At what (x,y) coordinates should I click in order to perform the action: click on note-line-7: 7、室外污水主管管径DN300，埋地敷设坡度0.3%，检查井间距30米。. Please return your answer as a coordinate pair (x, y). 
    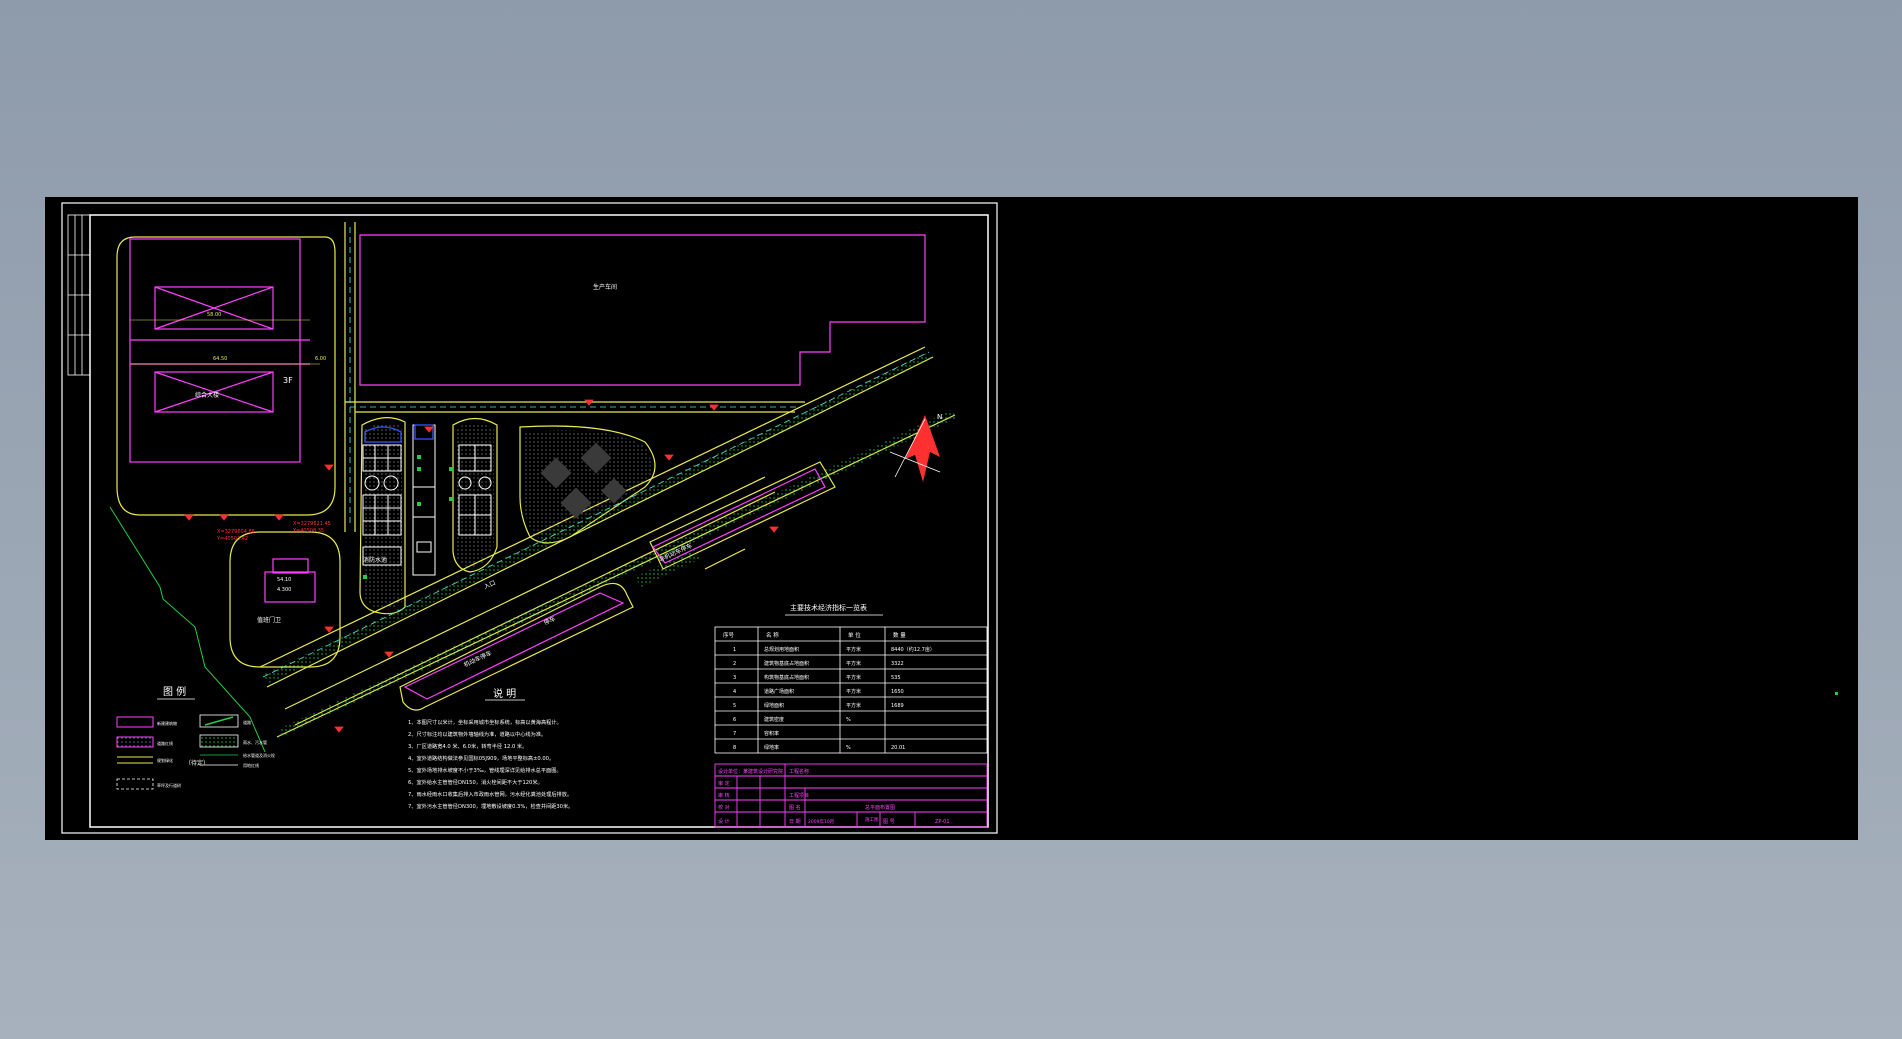
    Looking at the image, I should click on (490, 806).